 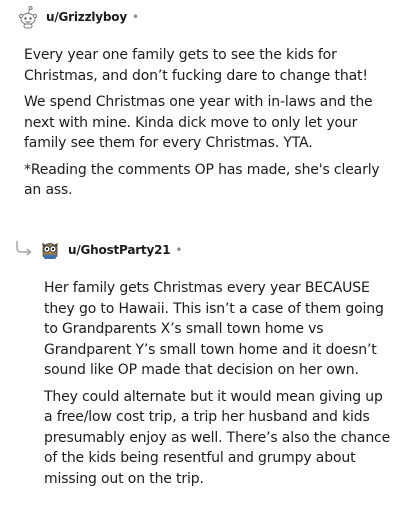 I want to click on comment-author: u/Grizzlyboy, so click(x=86, y=17).